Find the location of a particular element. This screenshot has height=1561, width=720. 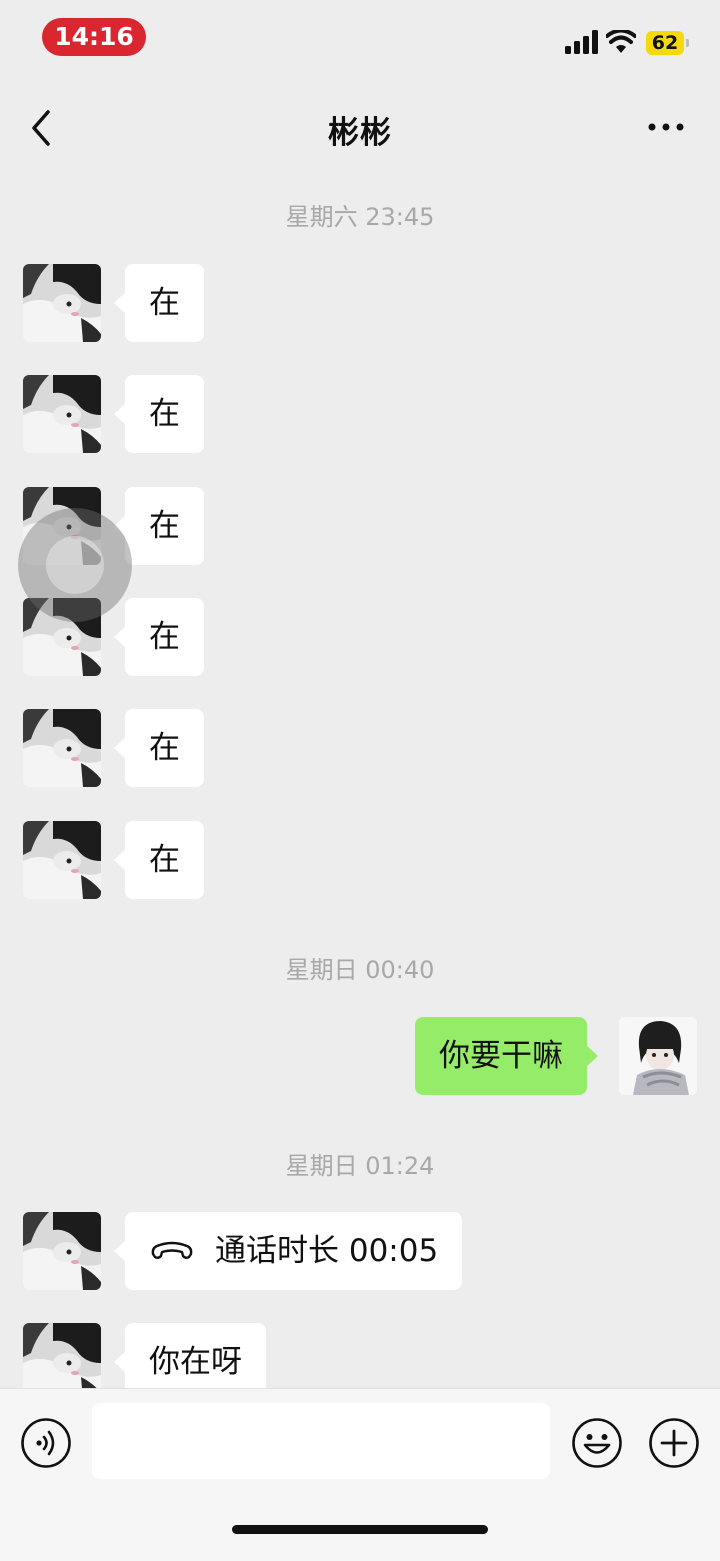

voice-icon is located at coordinates (46, 1443).